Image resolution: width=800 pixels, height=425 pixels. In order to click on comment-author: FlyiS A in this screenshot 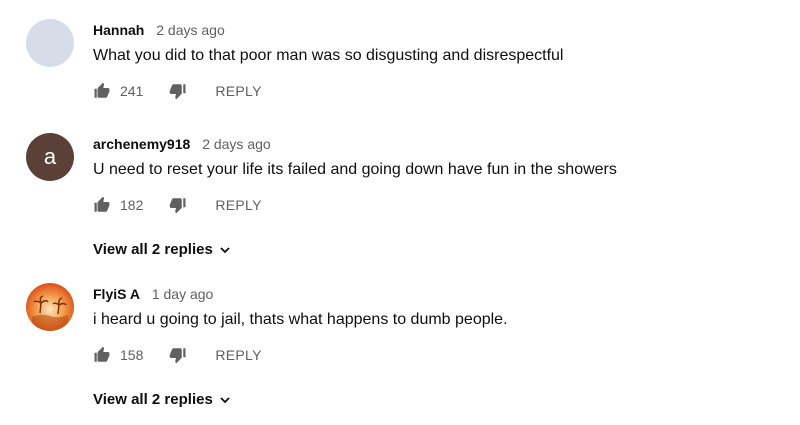, I will do `click(116, 294)`.